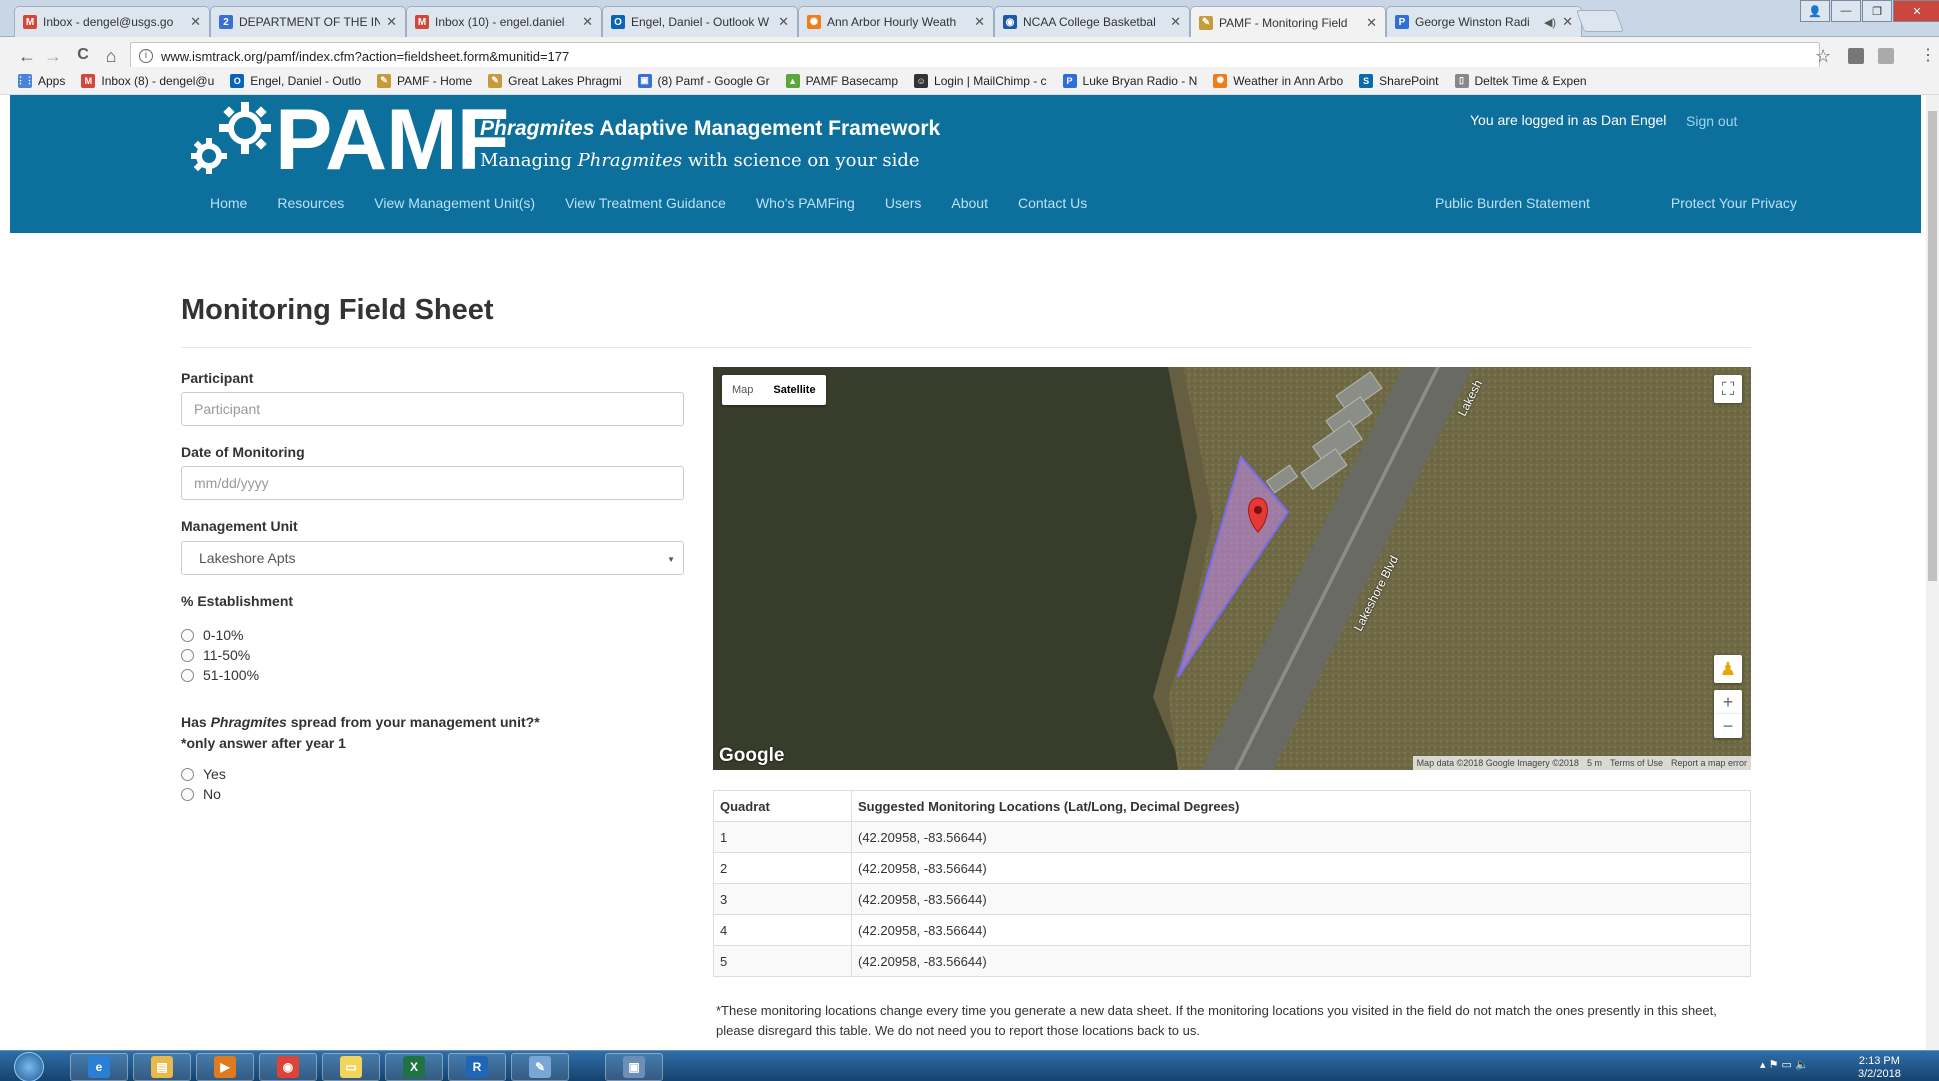 The height and width of the screenshot is (1081, 1939). What do you see at coordinates (432, 483) in the screenshot?
I see `date-input: mm/dd/yyyy` at bounding box center [432, 483].